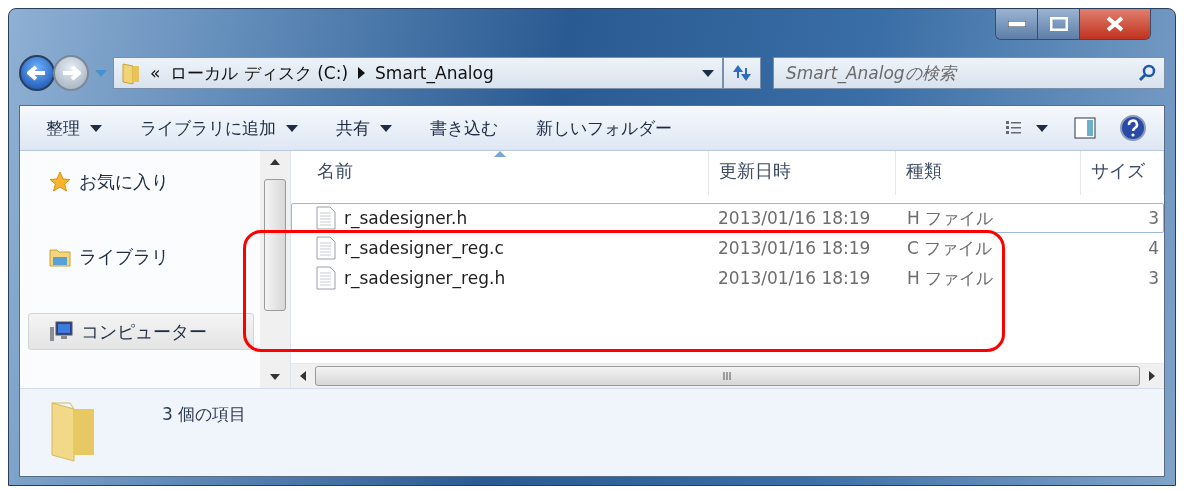 This screenshot has height=490, width=1184. I want to click on scroll-left-icon, so click(302, 376).